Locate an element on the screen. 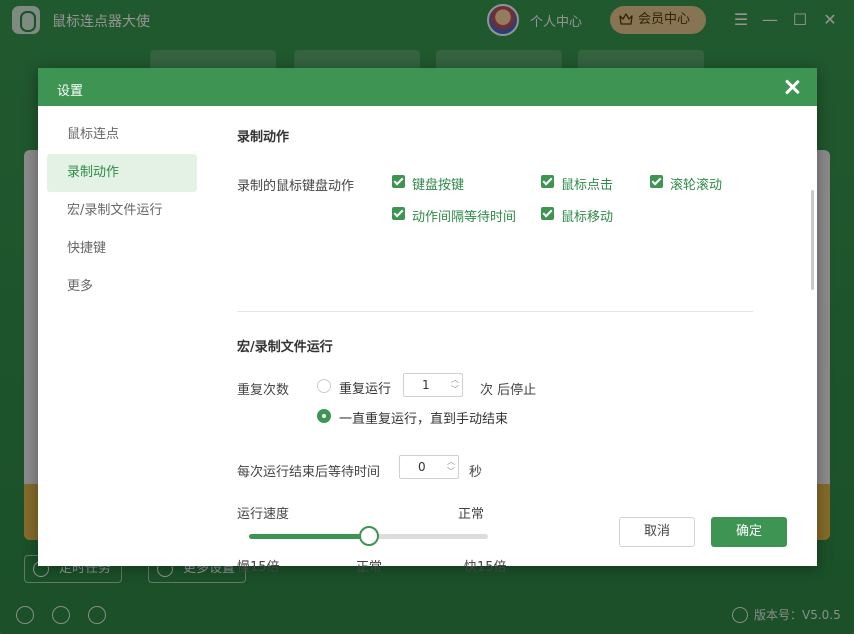 Image resolution: width=854 pixels, height=634 pixels. content-scrollbar is located at coordinates (812, 240).